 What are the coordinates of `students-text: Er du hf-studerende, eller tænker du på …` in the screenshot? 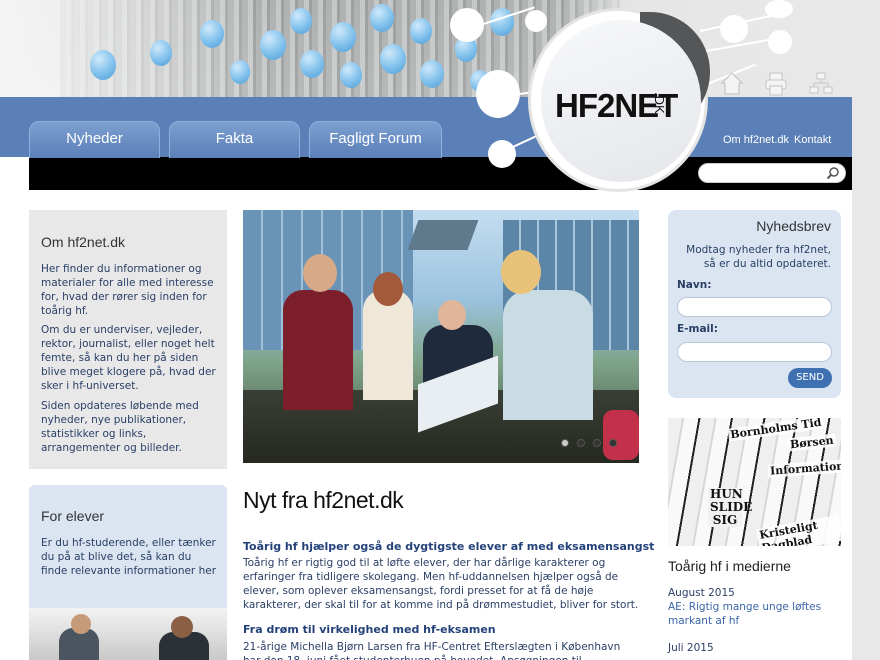 It's located at (129, 557).